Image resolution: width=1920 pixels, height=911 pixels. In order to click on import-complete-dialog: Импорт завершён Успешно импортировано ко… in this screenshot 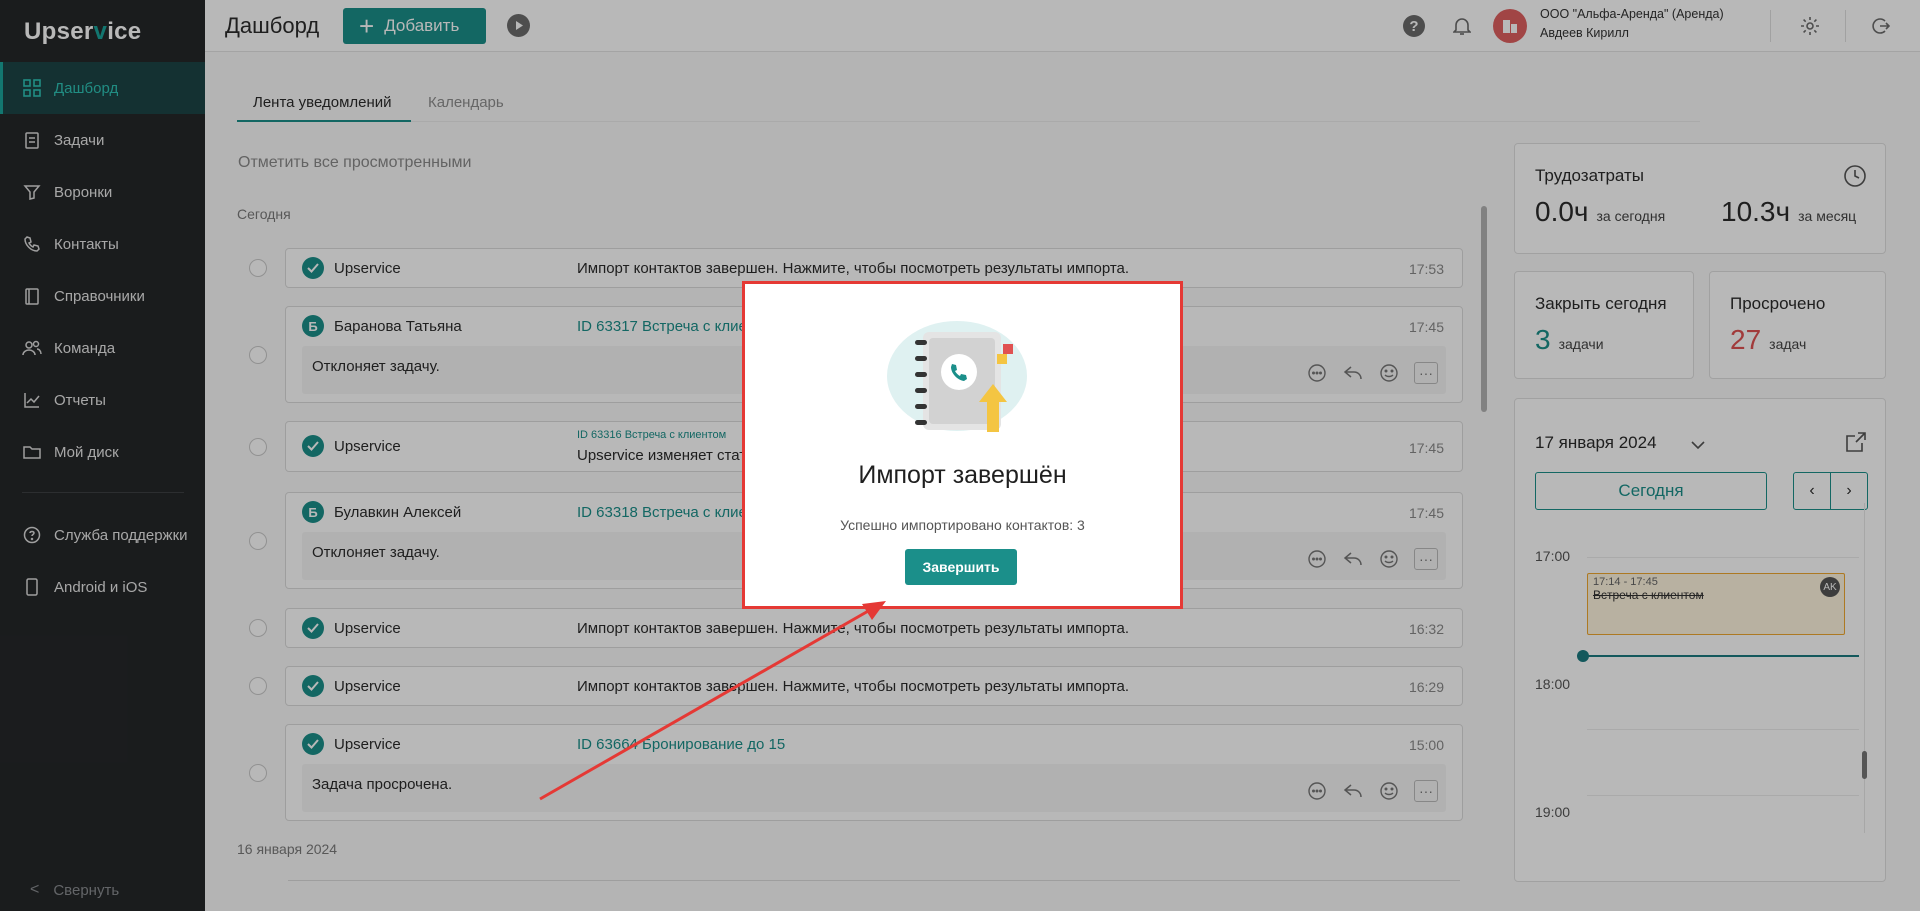, I will do `click(962, 445)`.